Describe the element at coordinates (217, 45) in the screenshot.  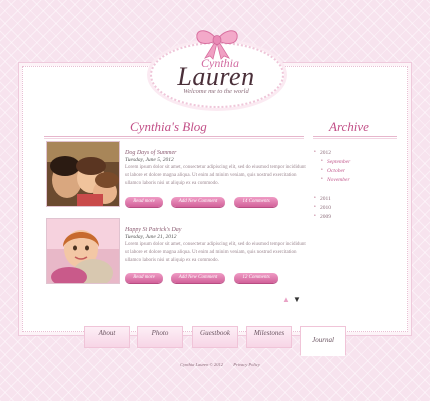
I see `bow-icon` at that location.